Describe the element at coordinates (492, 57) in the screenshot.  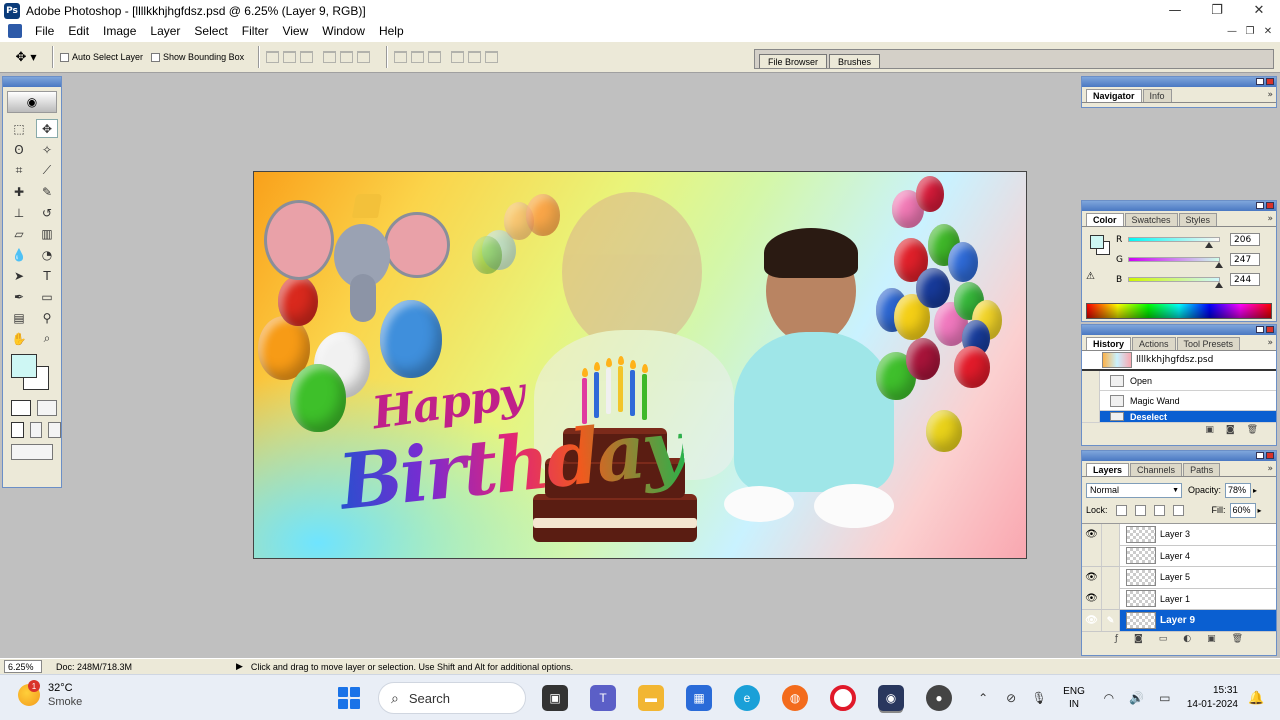
I see `distribute-right-icon` at that location.